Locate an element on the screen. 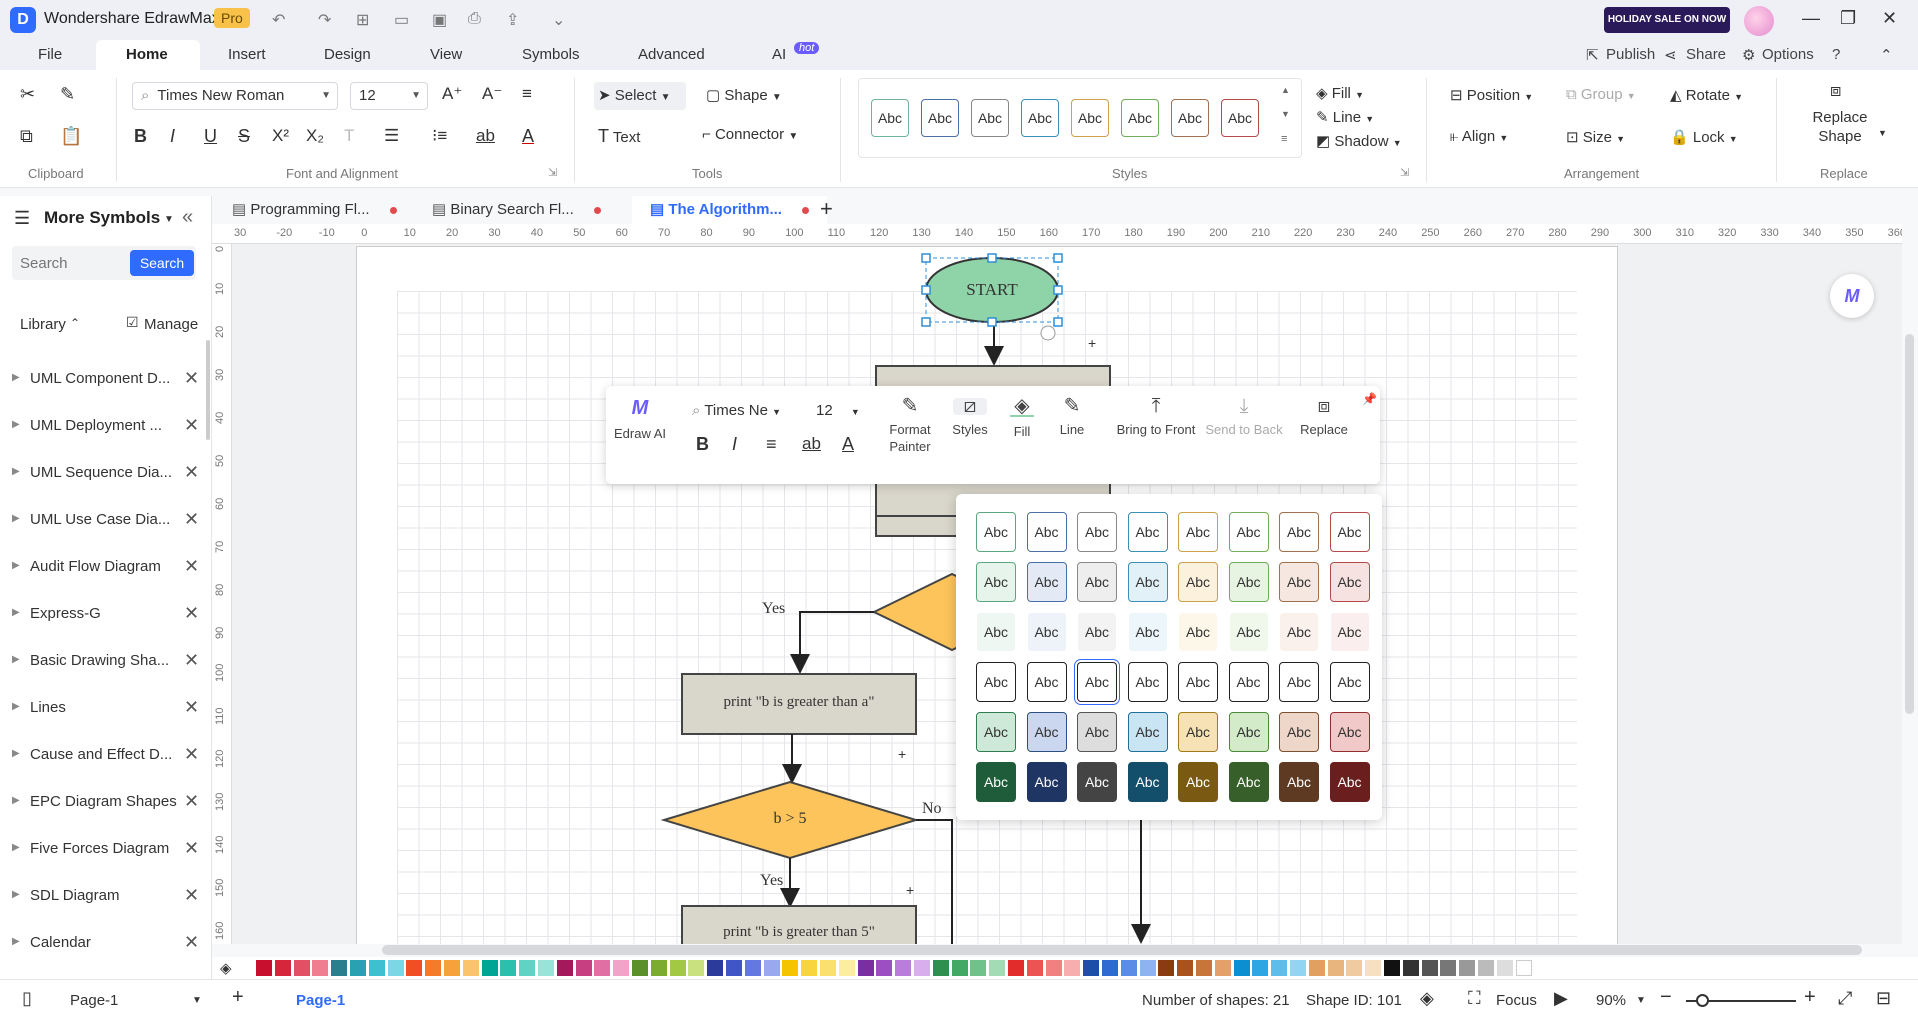 This screenshot has width=1918, height=1019. page-selector: Page-1 is located at coordinates (94, 1000).